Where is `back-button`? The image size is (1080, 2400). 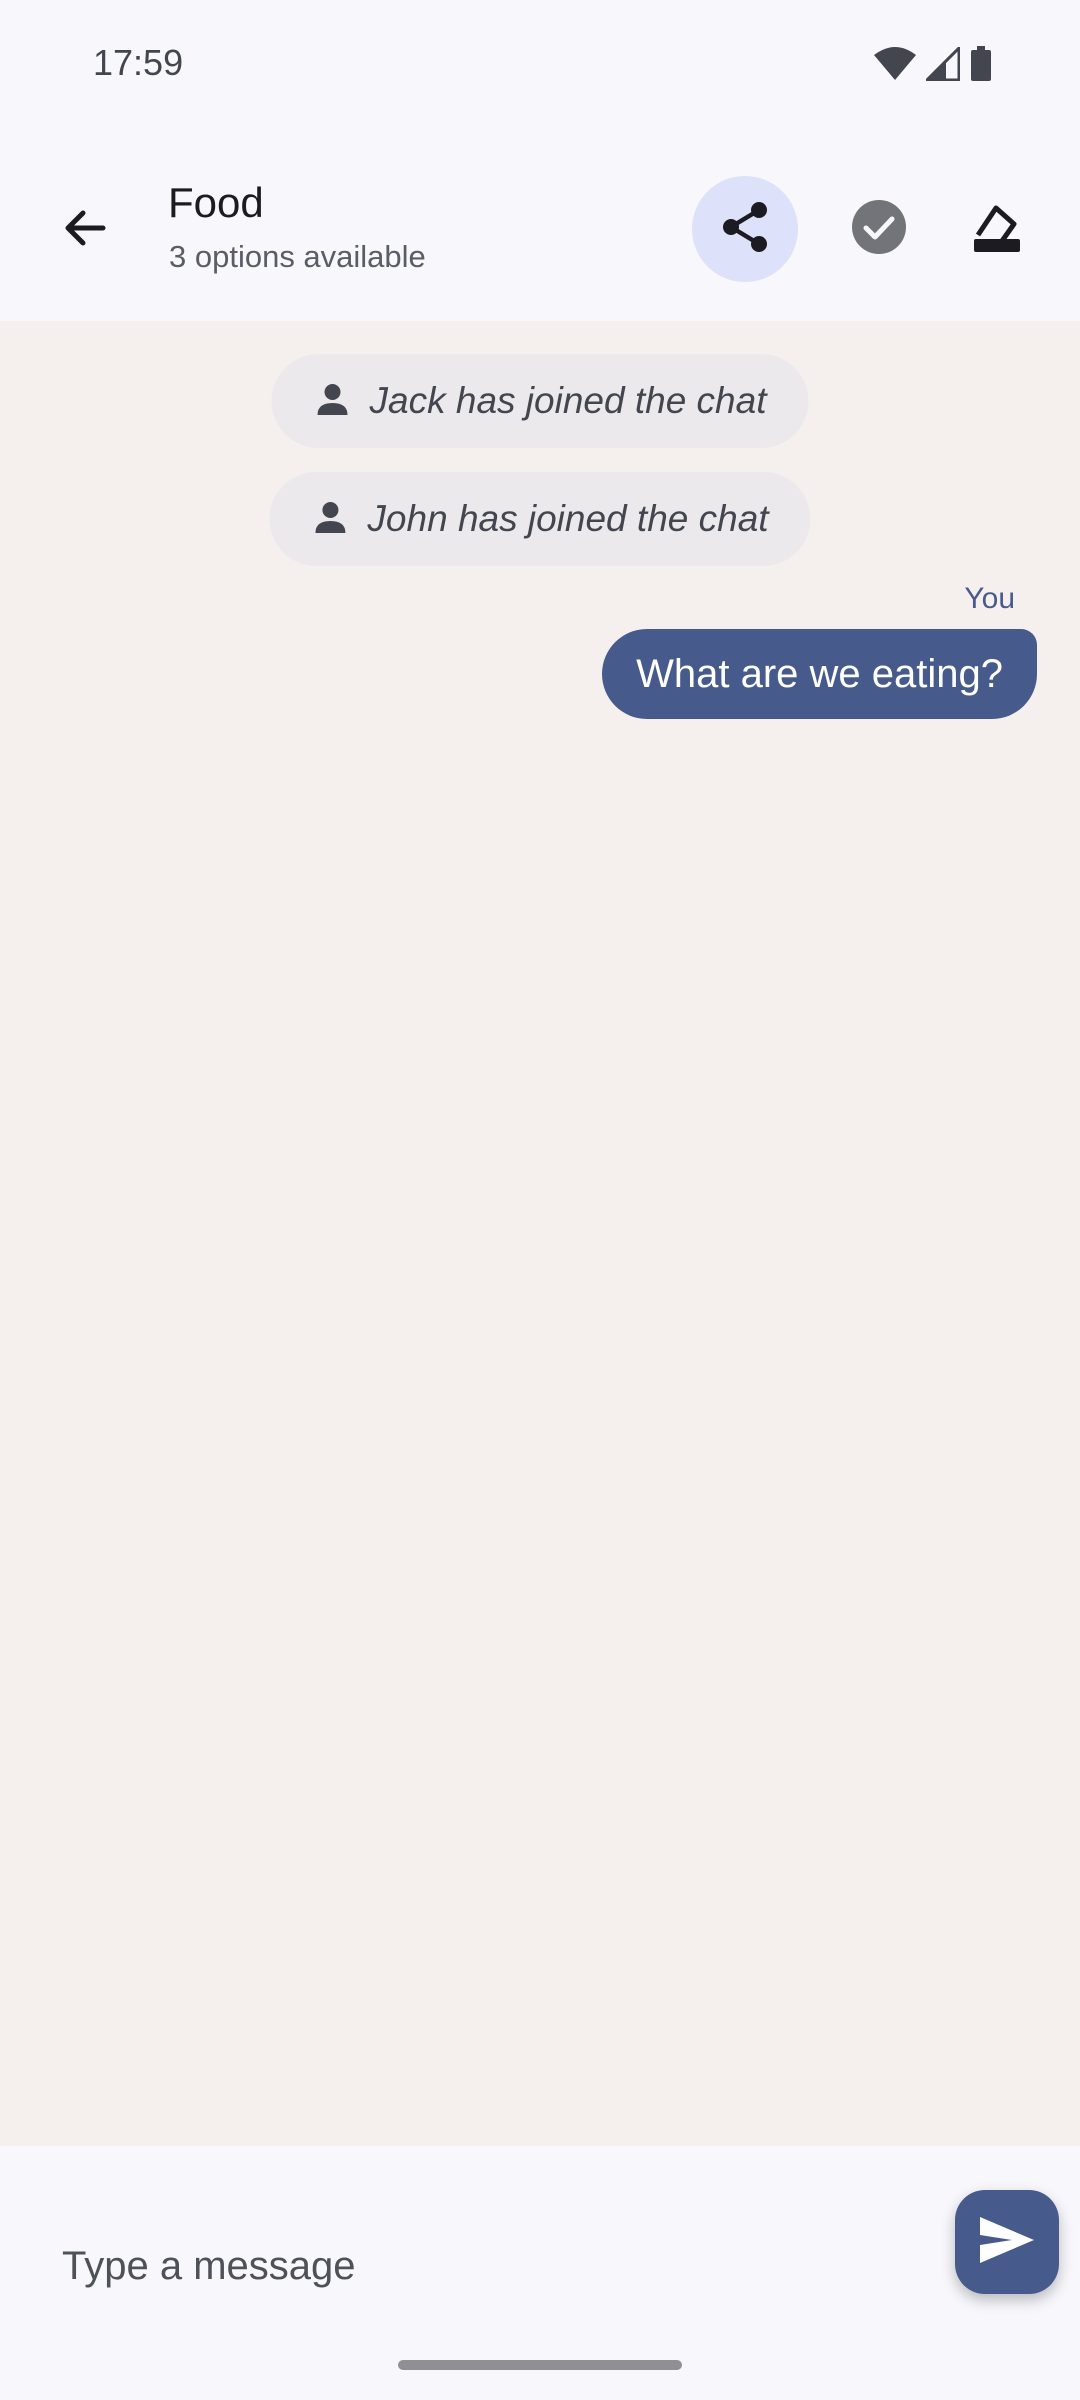
back-button is located at coordinates (85, 230).